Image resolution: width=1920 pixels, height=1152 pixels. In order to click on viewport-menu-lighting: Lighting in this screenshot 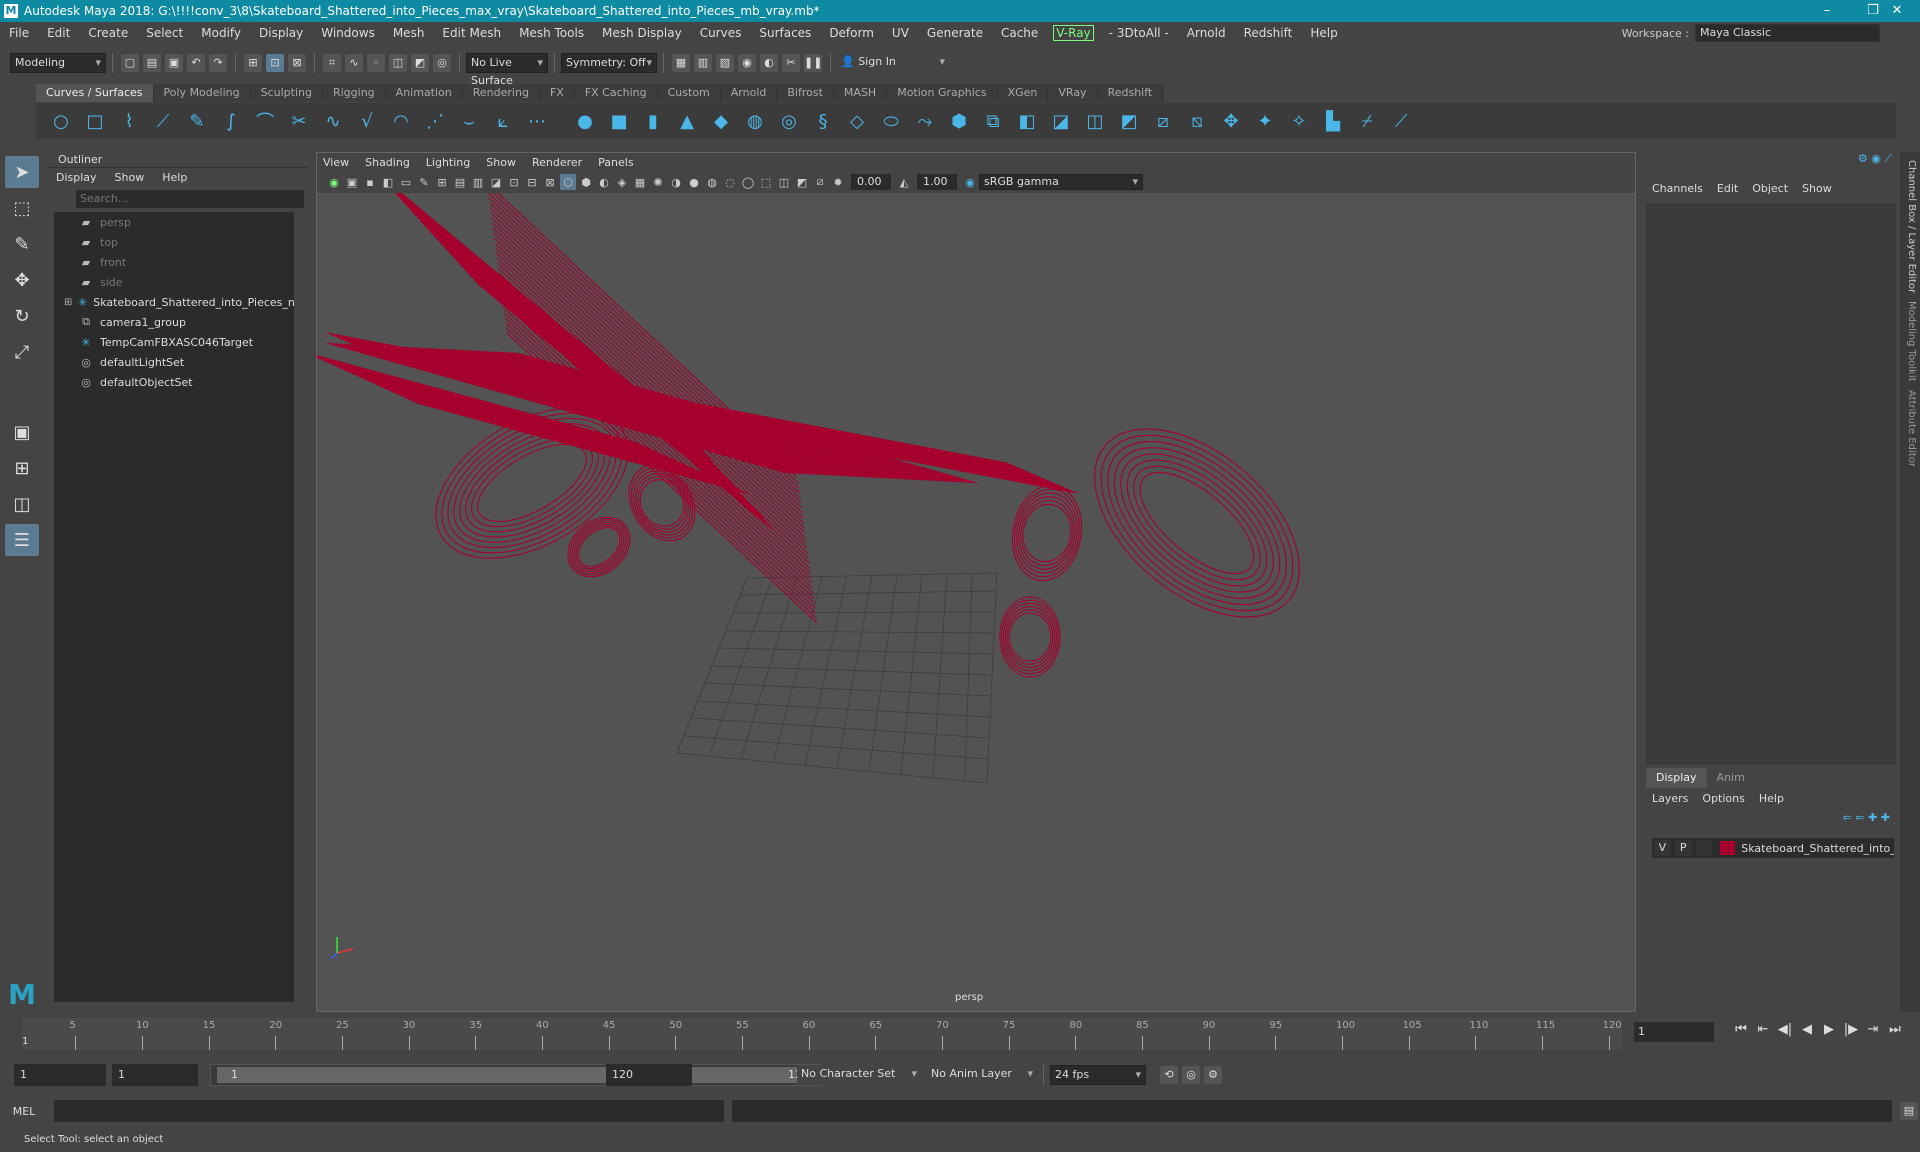, I will do `click(448, 162)`.